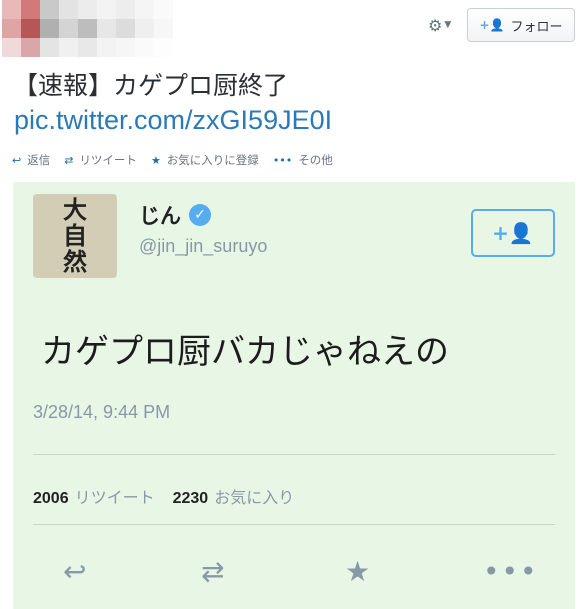 Image resolution: width=582 pixels, height=609 pixels. I want to click on follow-button: +👤 フォロー, so click(521, 25).